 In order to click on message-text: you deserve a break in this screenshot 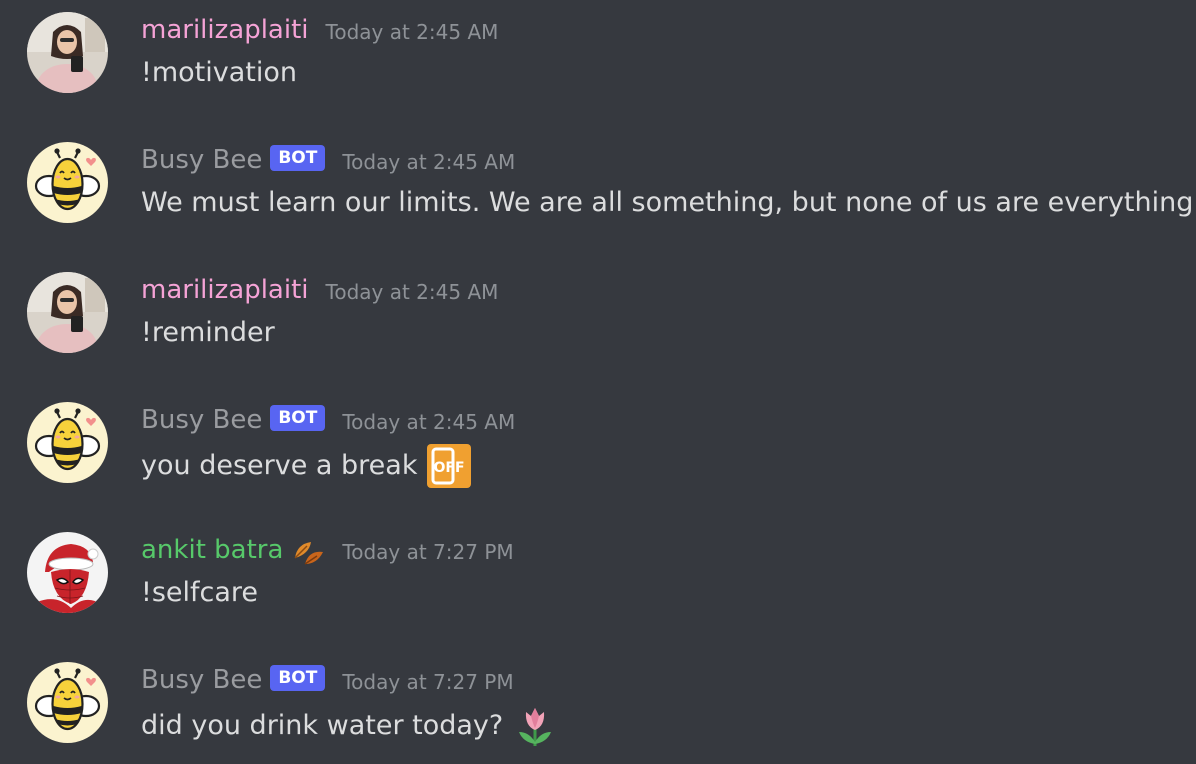, I will do `click(279, 465)`.